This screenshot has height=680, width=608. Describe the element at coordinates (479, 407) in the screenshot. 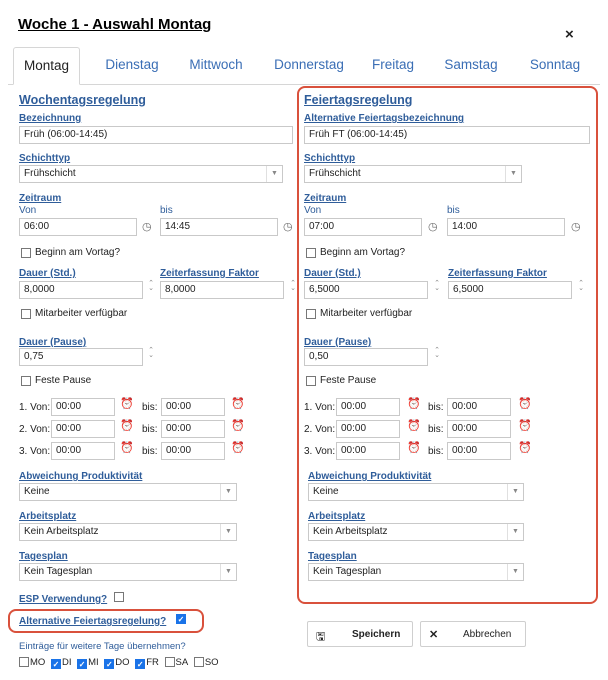

I see `holiday-pause-1-to-input: 00:00` at that location.